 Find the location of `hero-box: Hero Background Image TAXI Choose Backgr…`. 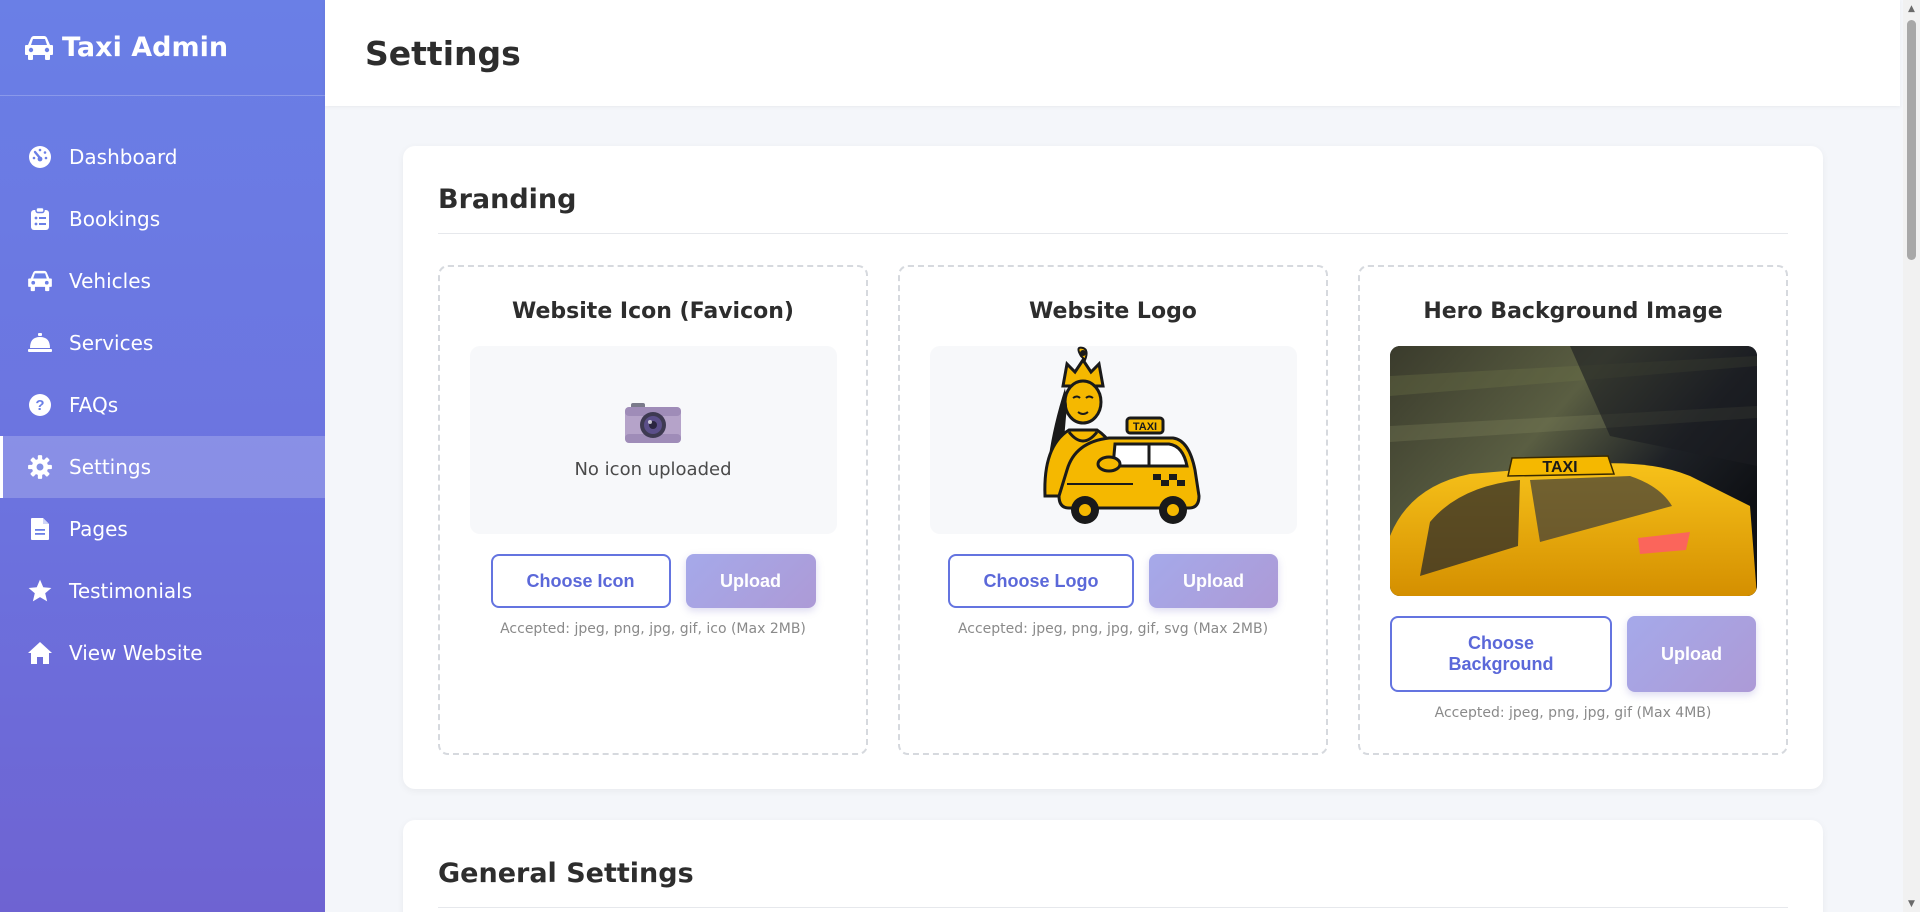

hero-box: Hero Background Image TAXI Choose Backgr… is located at coordinates (1573, 510).